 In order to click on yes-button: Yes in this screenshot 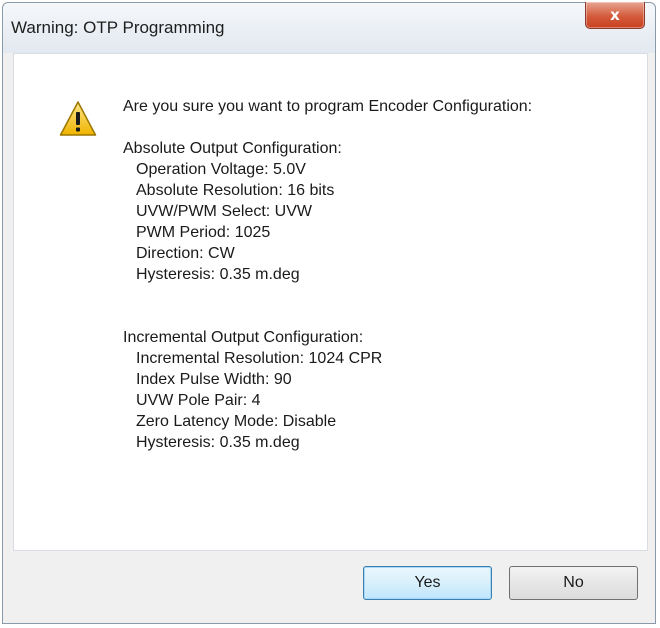, I will do `click(427, 583)`.